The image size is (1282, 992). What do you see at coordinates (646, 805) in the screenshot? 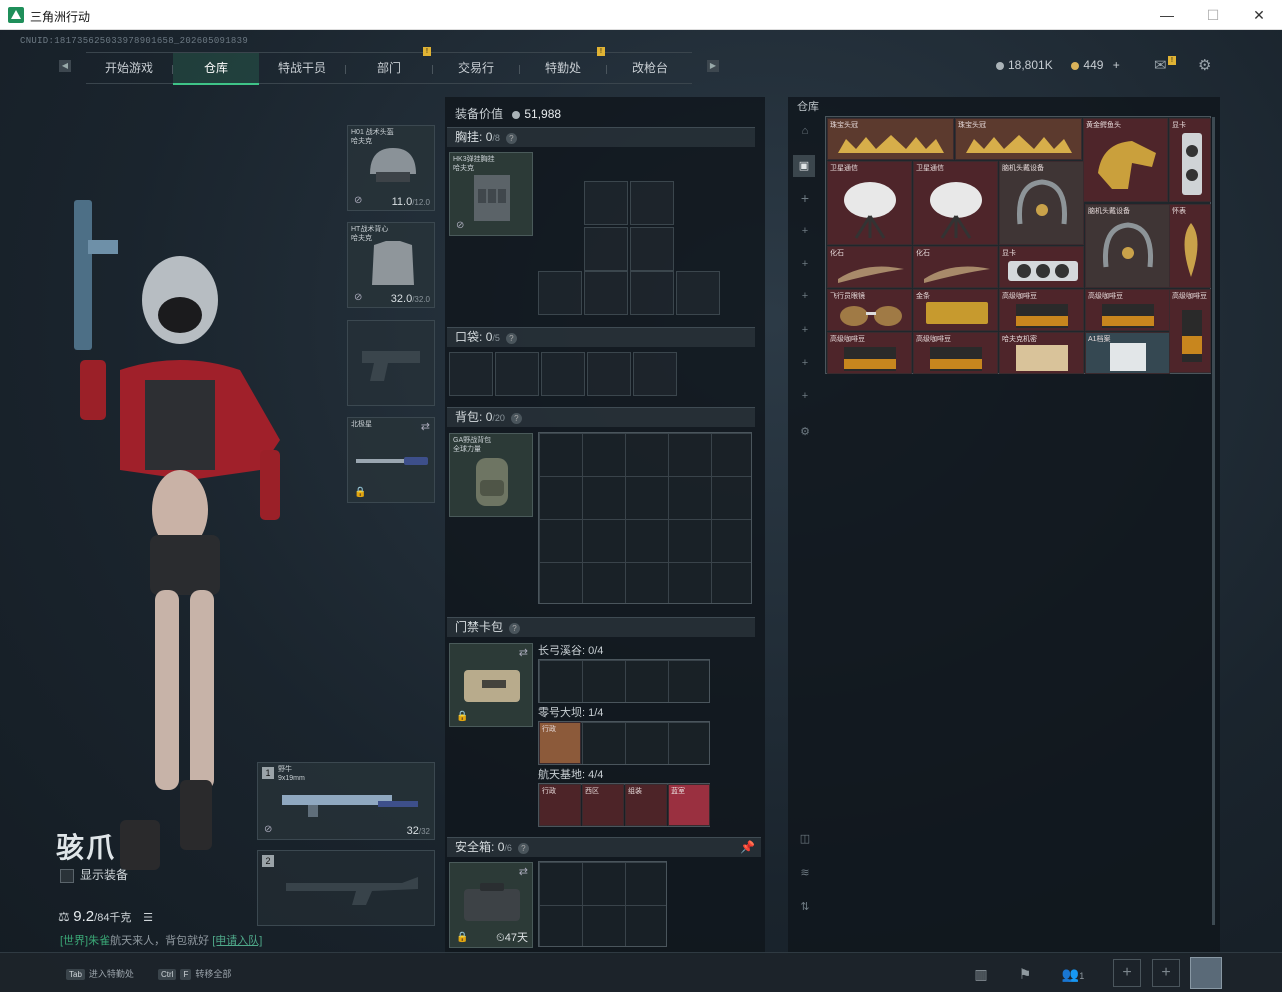
I see `keycard-item: 组装` at bounding box center [646, 805].